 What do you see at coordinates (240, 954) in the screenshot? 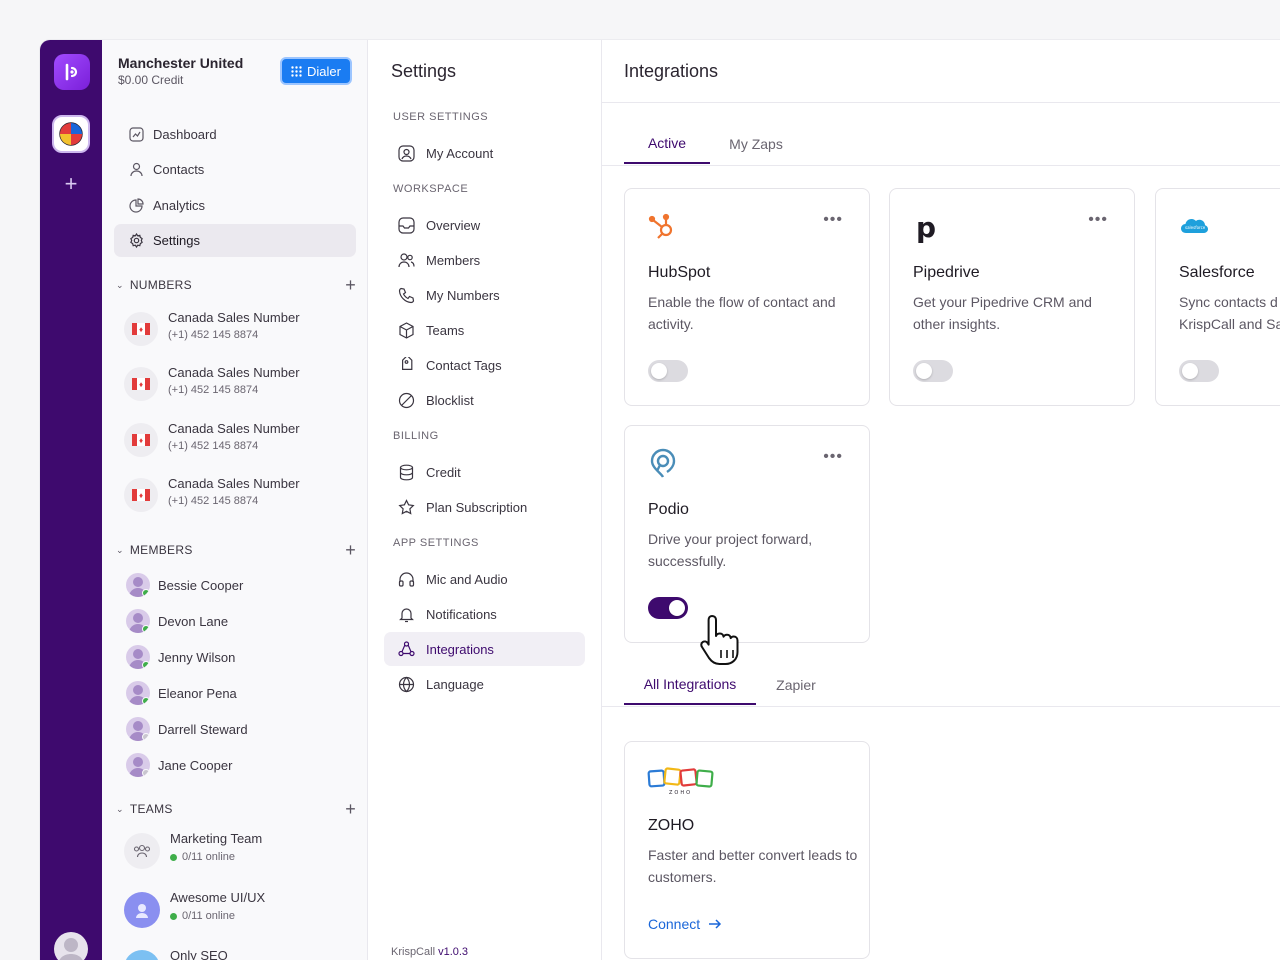
I see `team-item: Only SEO` at bounding box center [240, 954].